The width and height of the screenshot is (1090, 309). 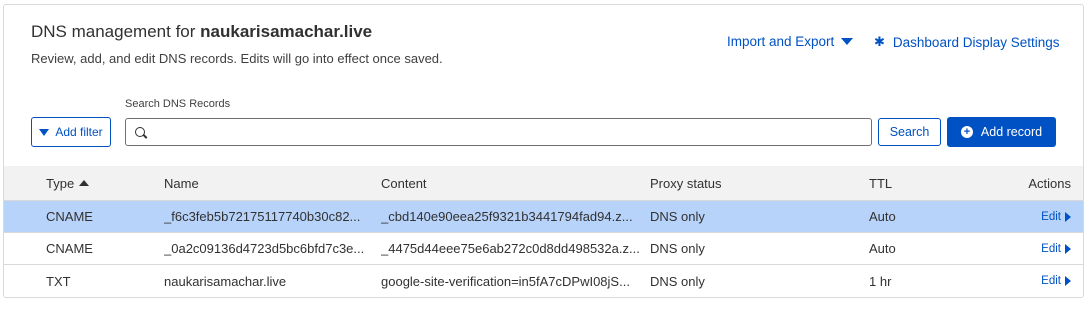 I want to click on dashboard-display-settings-link: ✱ Dashboard Display Settings, so click(x=967, y=42).